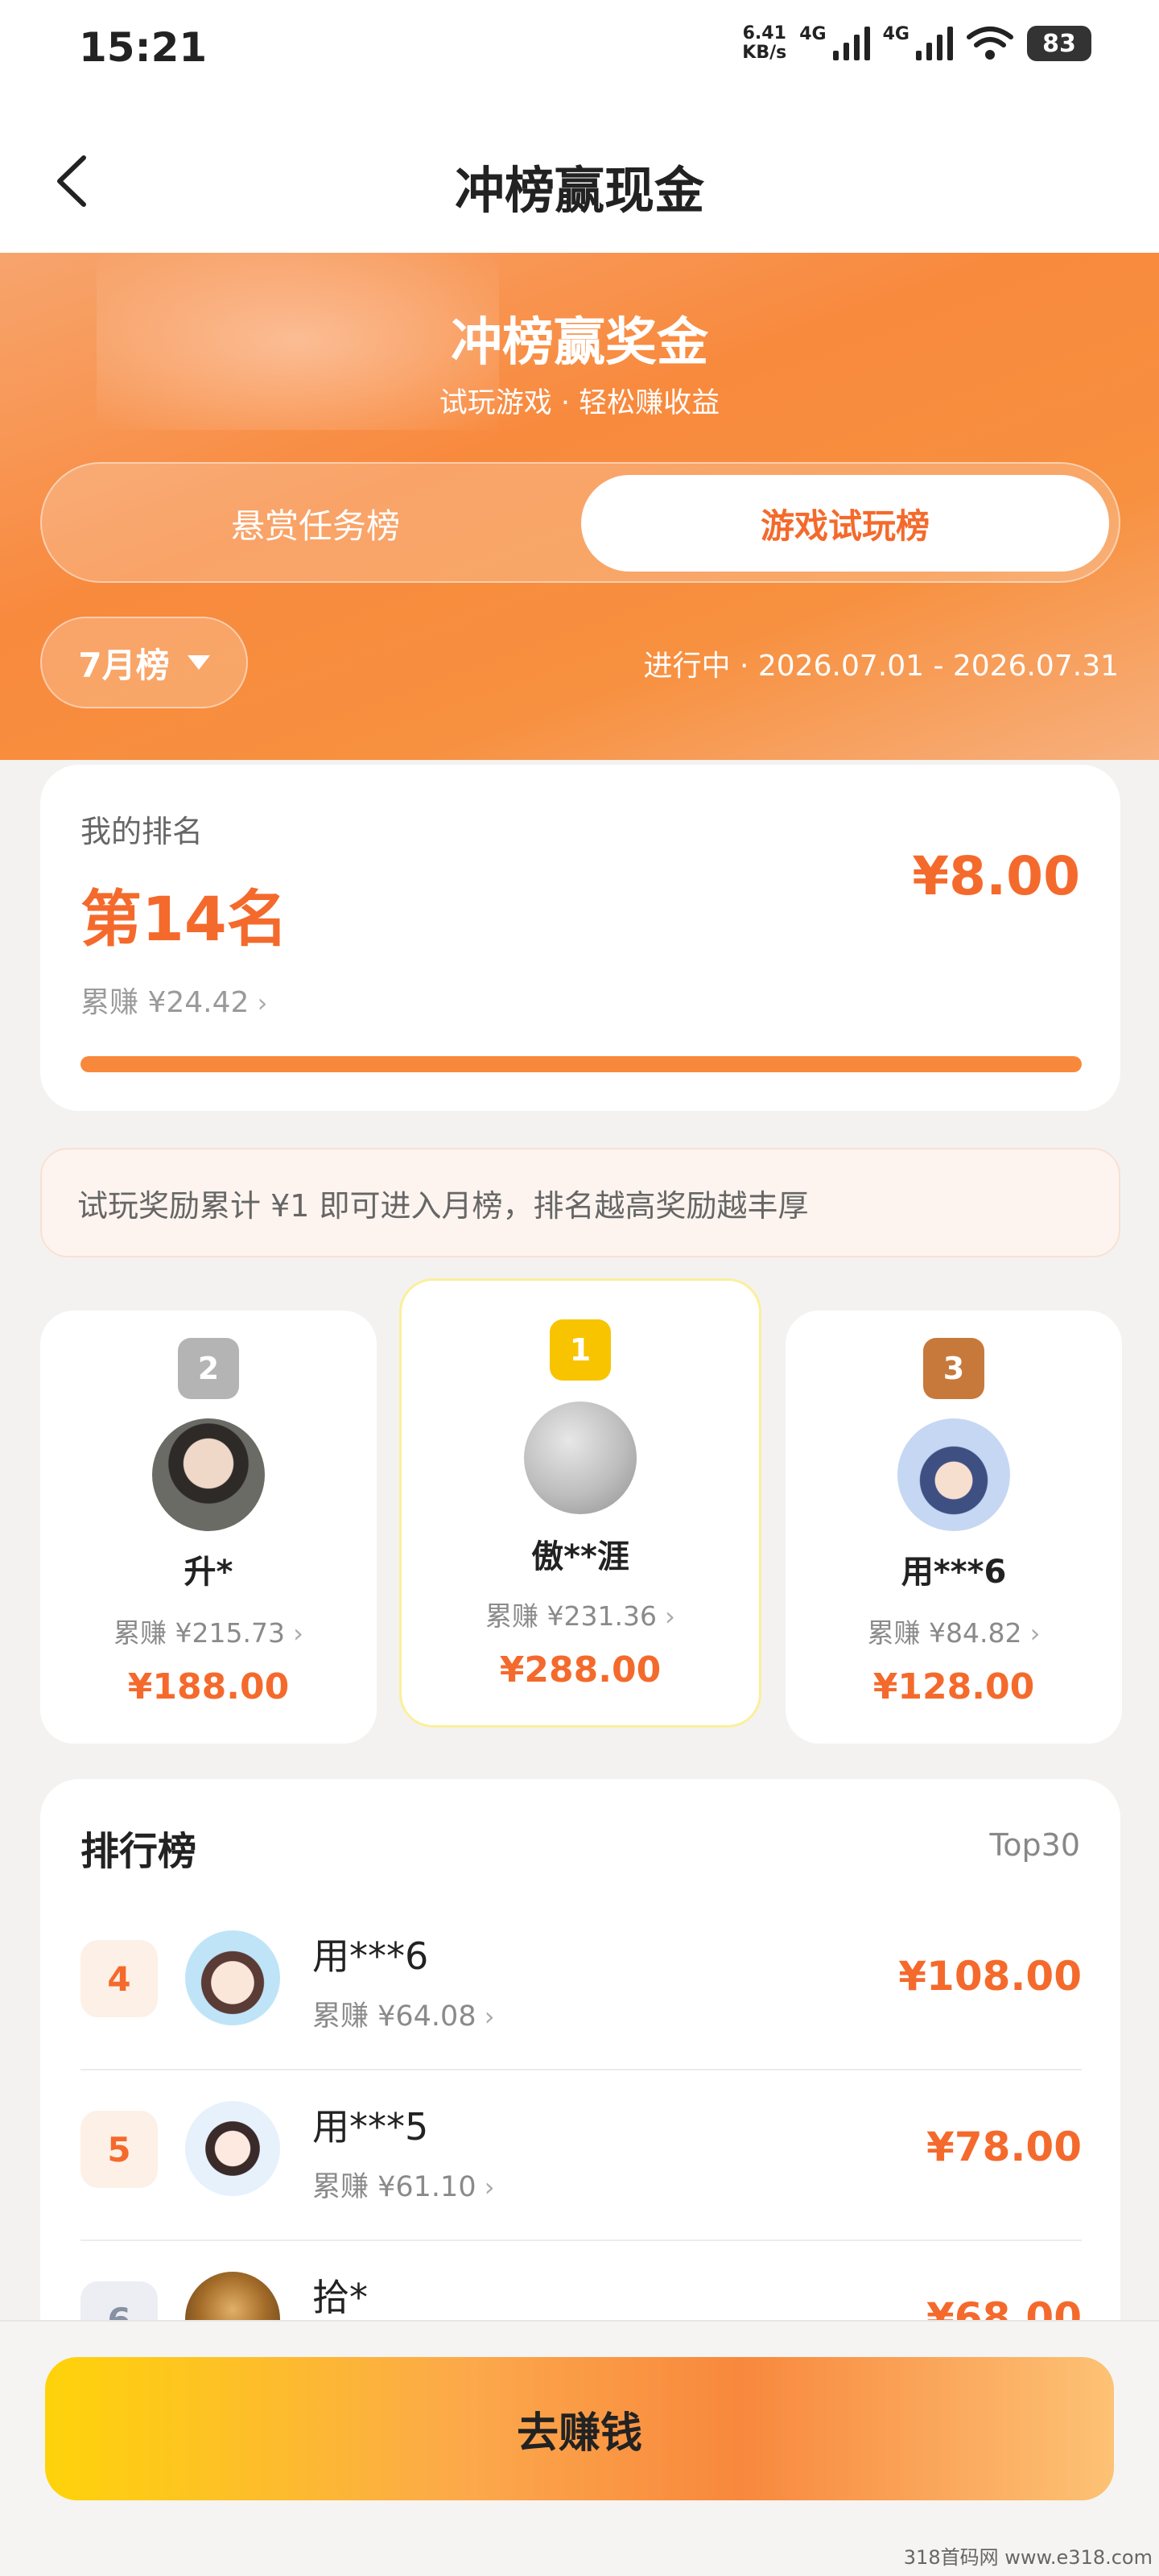 The width and height of the screenshot is (1159, 2576). I want to click on caret-down-icon, so click(198, 662).